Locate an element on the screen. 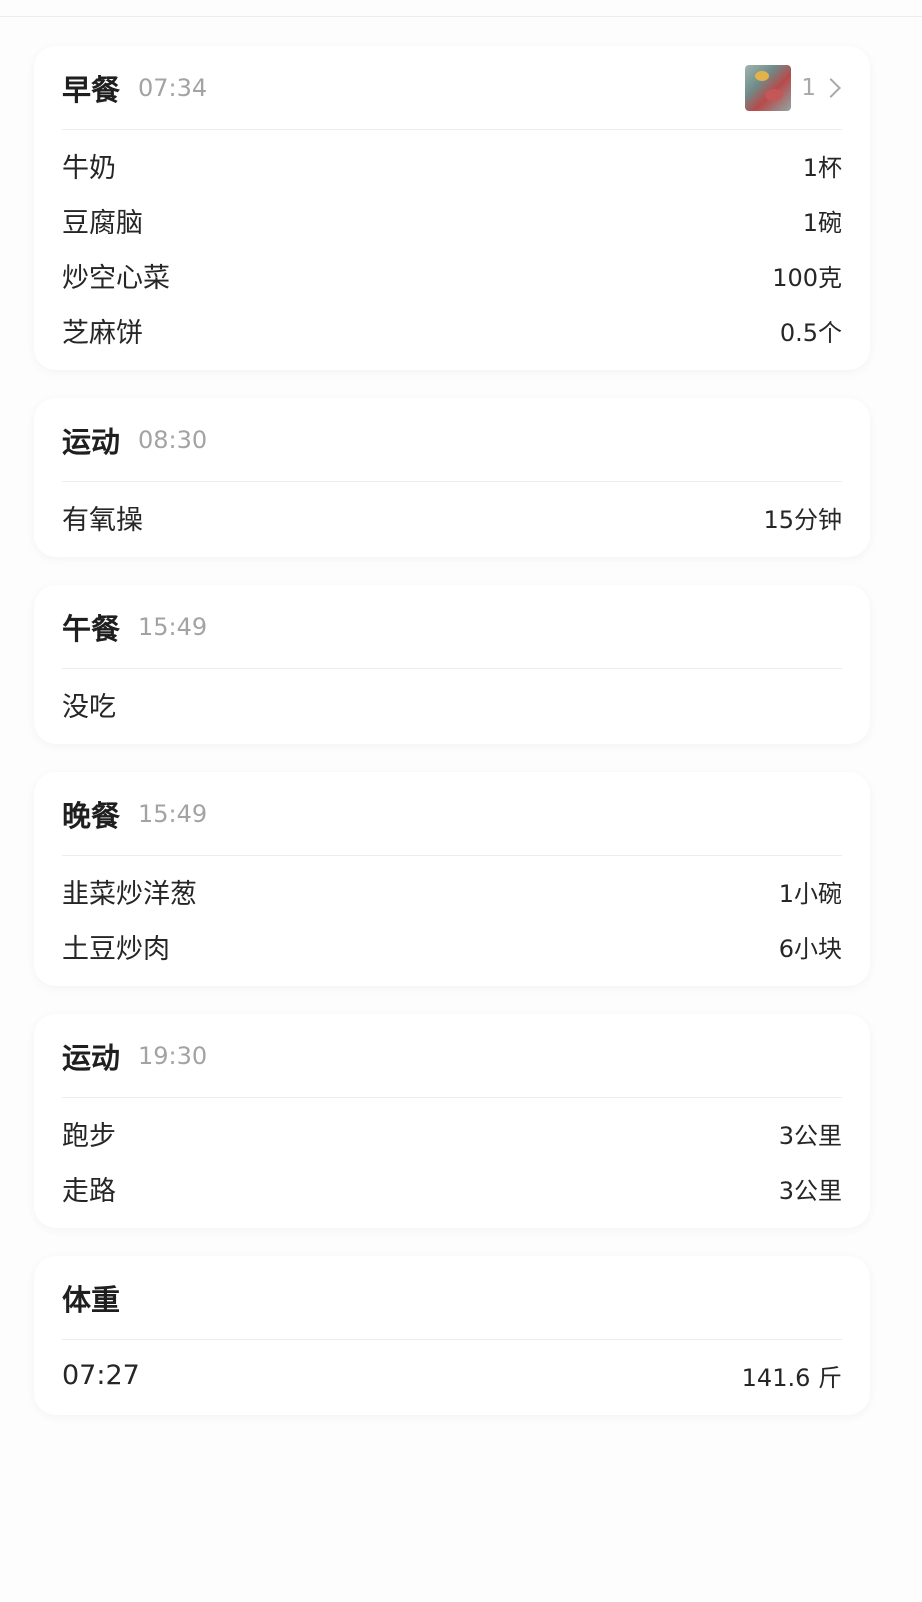 This screenshot has height=1602, width=922. card-lunch: 午餐 15:49 没吃 is located at coordinates (452, 664).